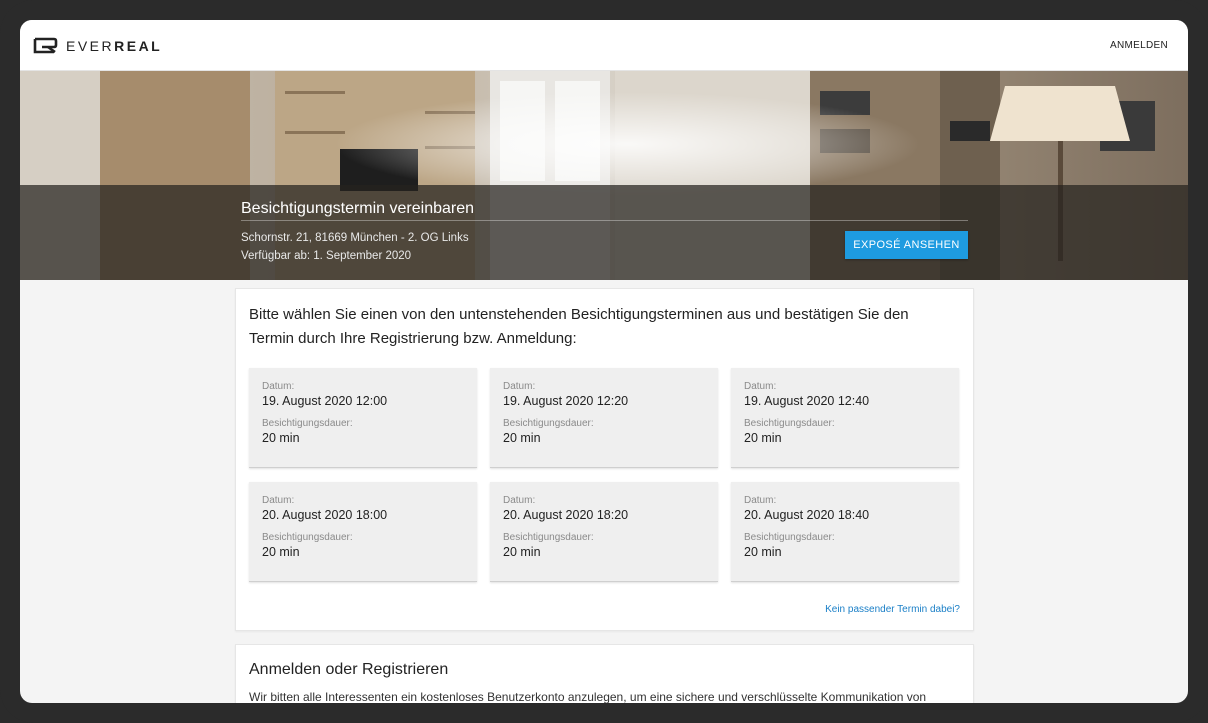  I want to click on appointment-date: 19. August 2020 12:20, so click(566, 401).